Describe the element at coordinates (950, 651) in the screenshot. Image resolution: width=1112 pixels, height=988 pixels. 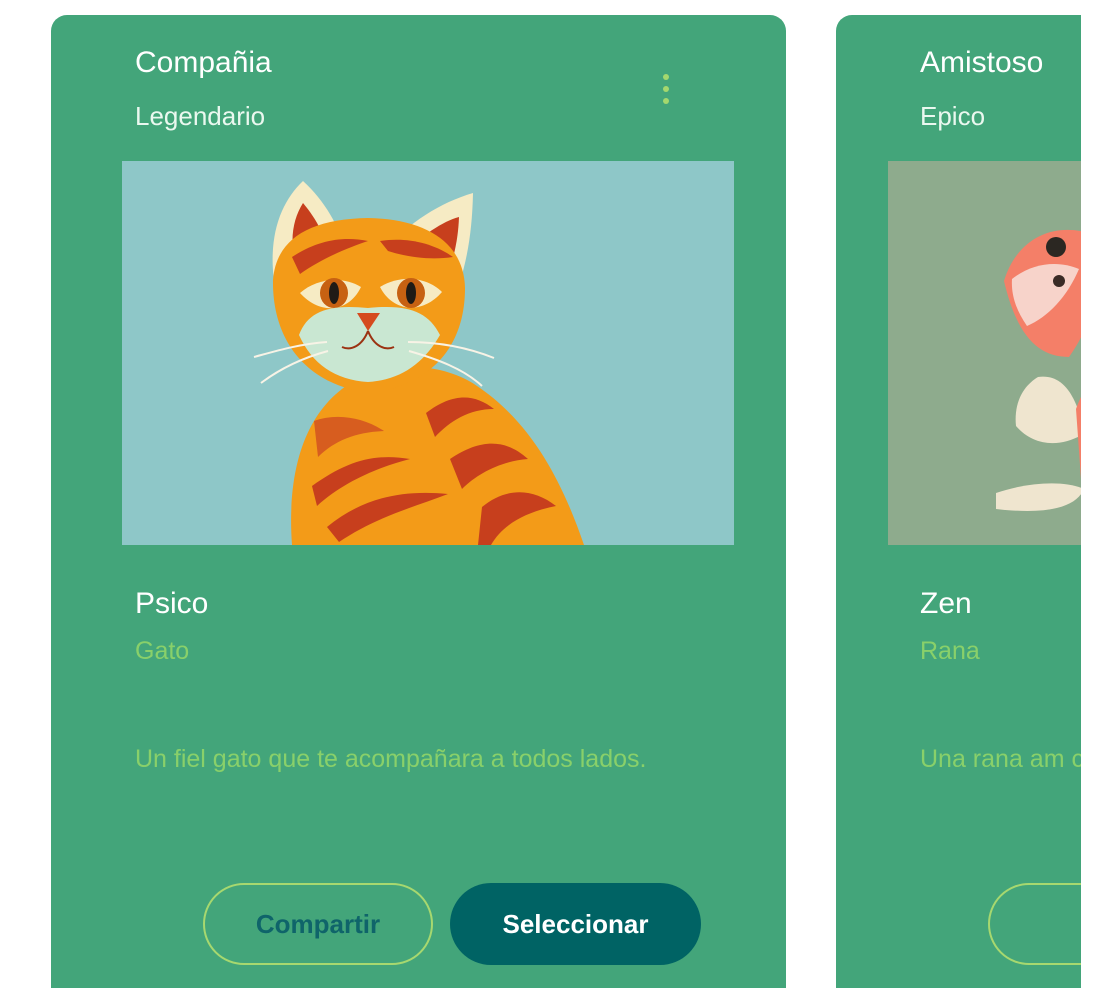
I see `pet-species: Rana` at that location.